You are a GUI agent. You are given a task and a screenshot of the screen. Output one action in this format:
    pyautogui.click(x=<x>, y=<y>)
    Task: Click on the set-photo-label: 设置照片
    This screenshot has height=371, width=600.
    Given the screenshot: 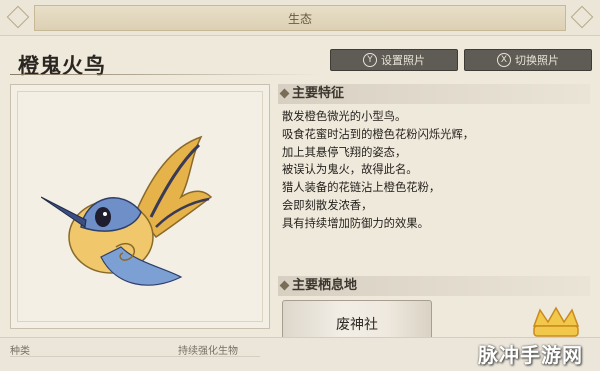 What is the action you would take?
    pyautogui.click(x=403, y=60)
    